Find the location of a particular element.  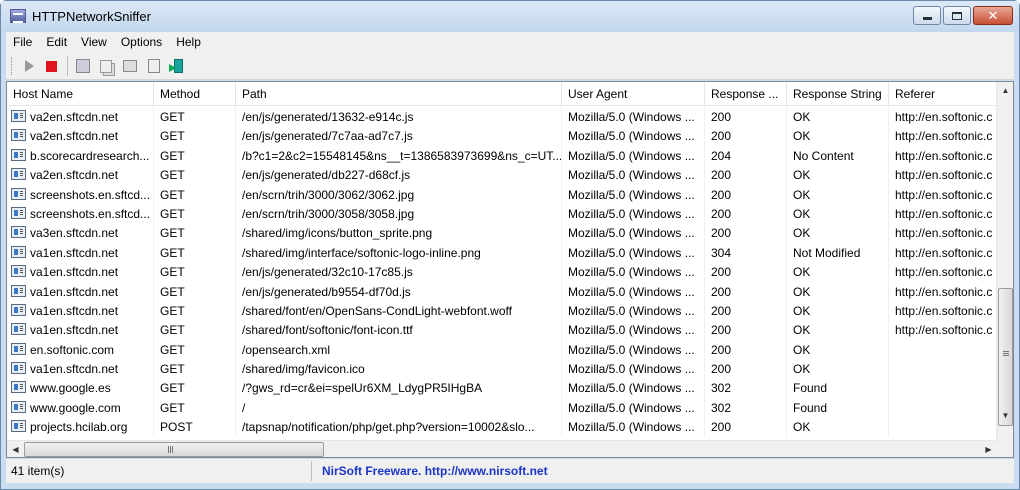

menu-help: Help is located at coordinates (188, 42).